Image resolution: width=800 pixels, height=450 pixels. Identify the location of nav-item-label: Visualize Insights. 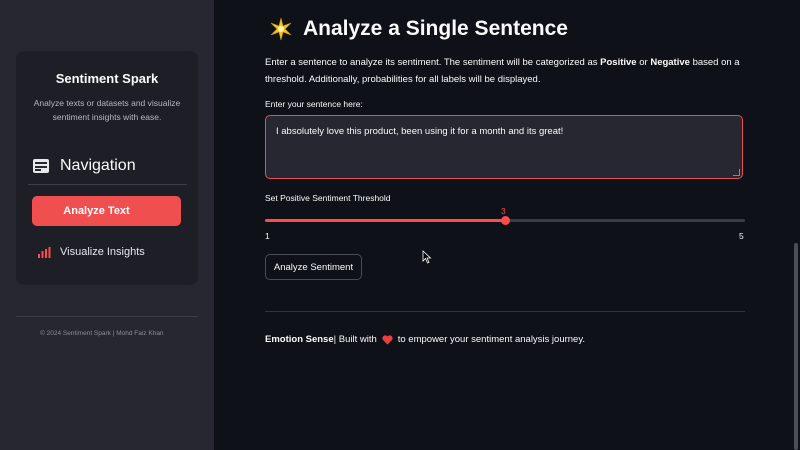
(102, 252).